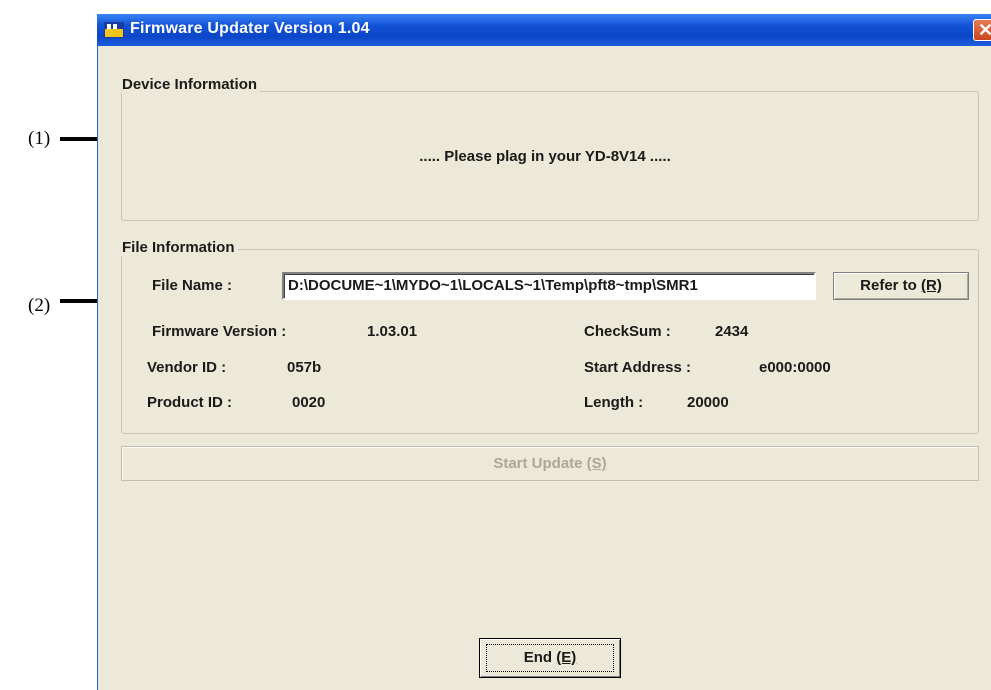  Describe the element at coordinates (708, 402) in the screenshot. I see `length-value: 20000` at that location.